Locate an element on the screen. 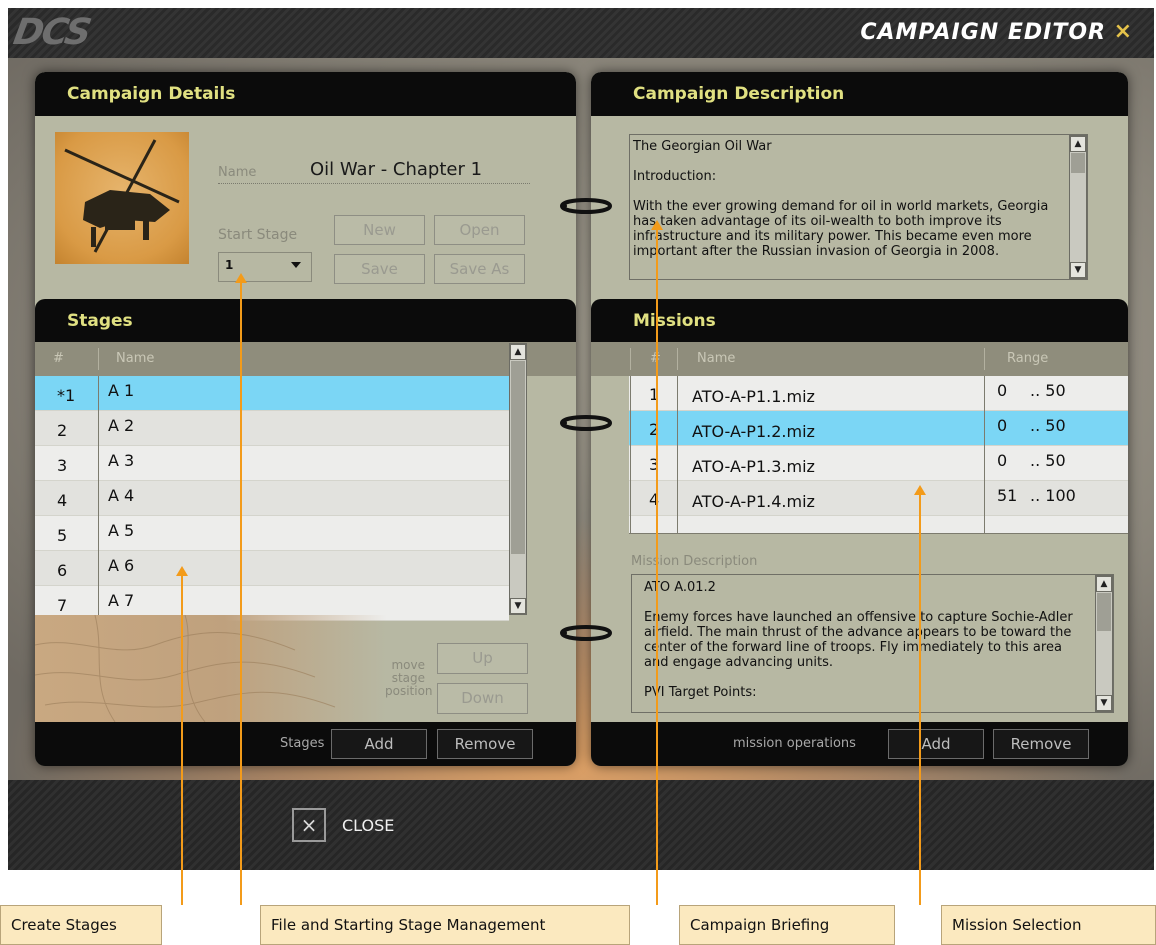 The width and height of the screenshot is (1156, 945). start-stage-value: 1 is located at coordinates (229, 265).